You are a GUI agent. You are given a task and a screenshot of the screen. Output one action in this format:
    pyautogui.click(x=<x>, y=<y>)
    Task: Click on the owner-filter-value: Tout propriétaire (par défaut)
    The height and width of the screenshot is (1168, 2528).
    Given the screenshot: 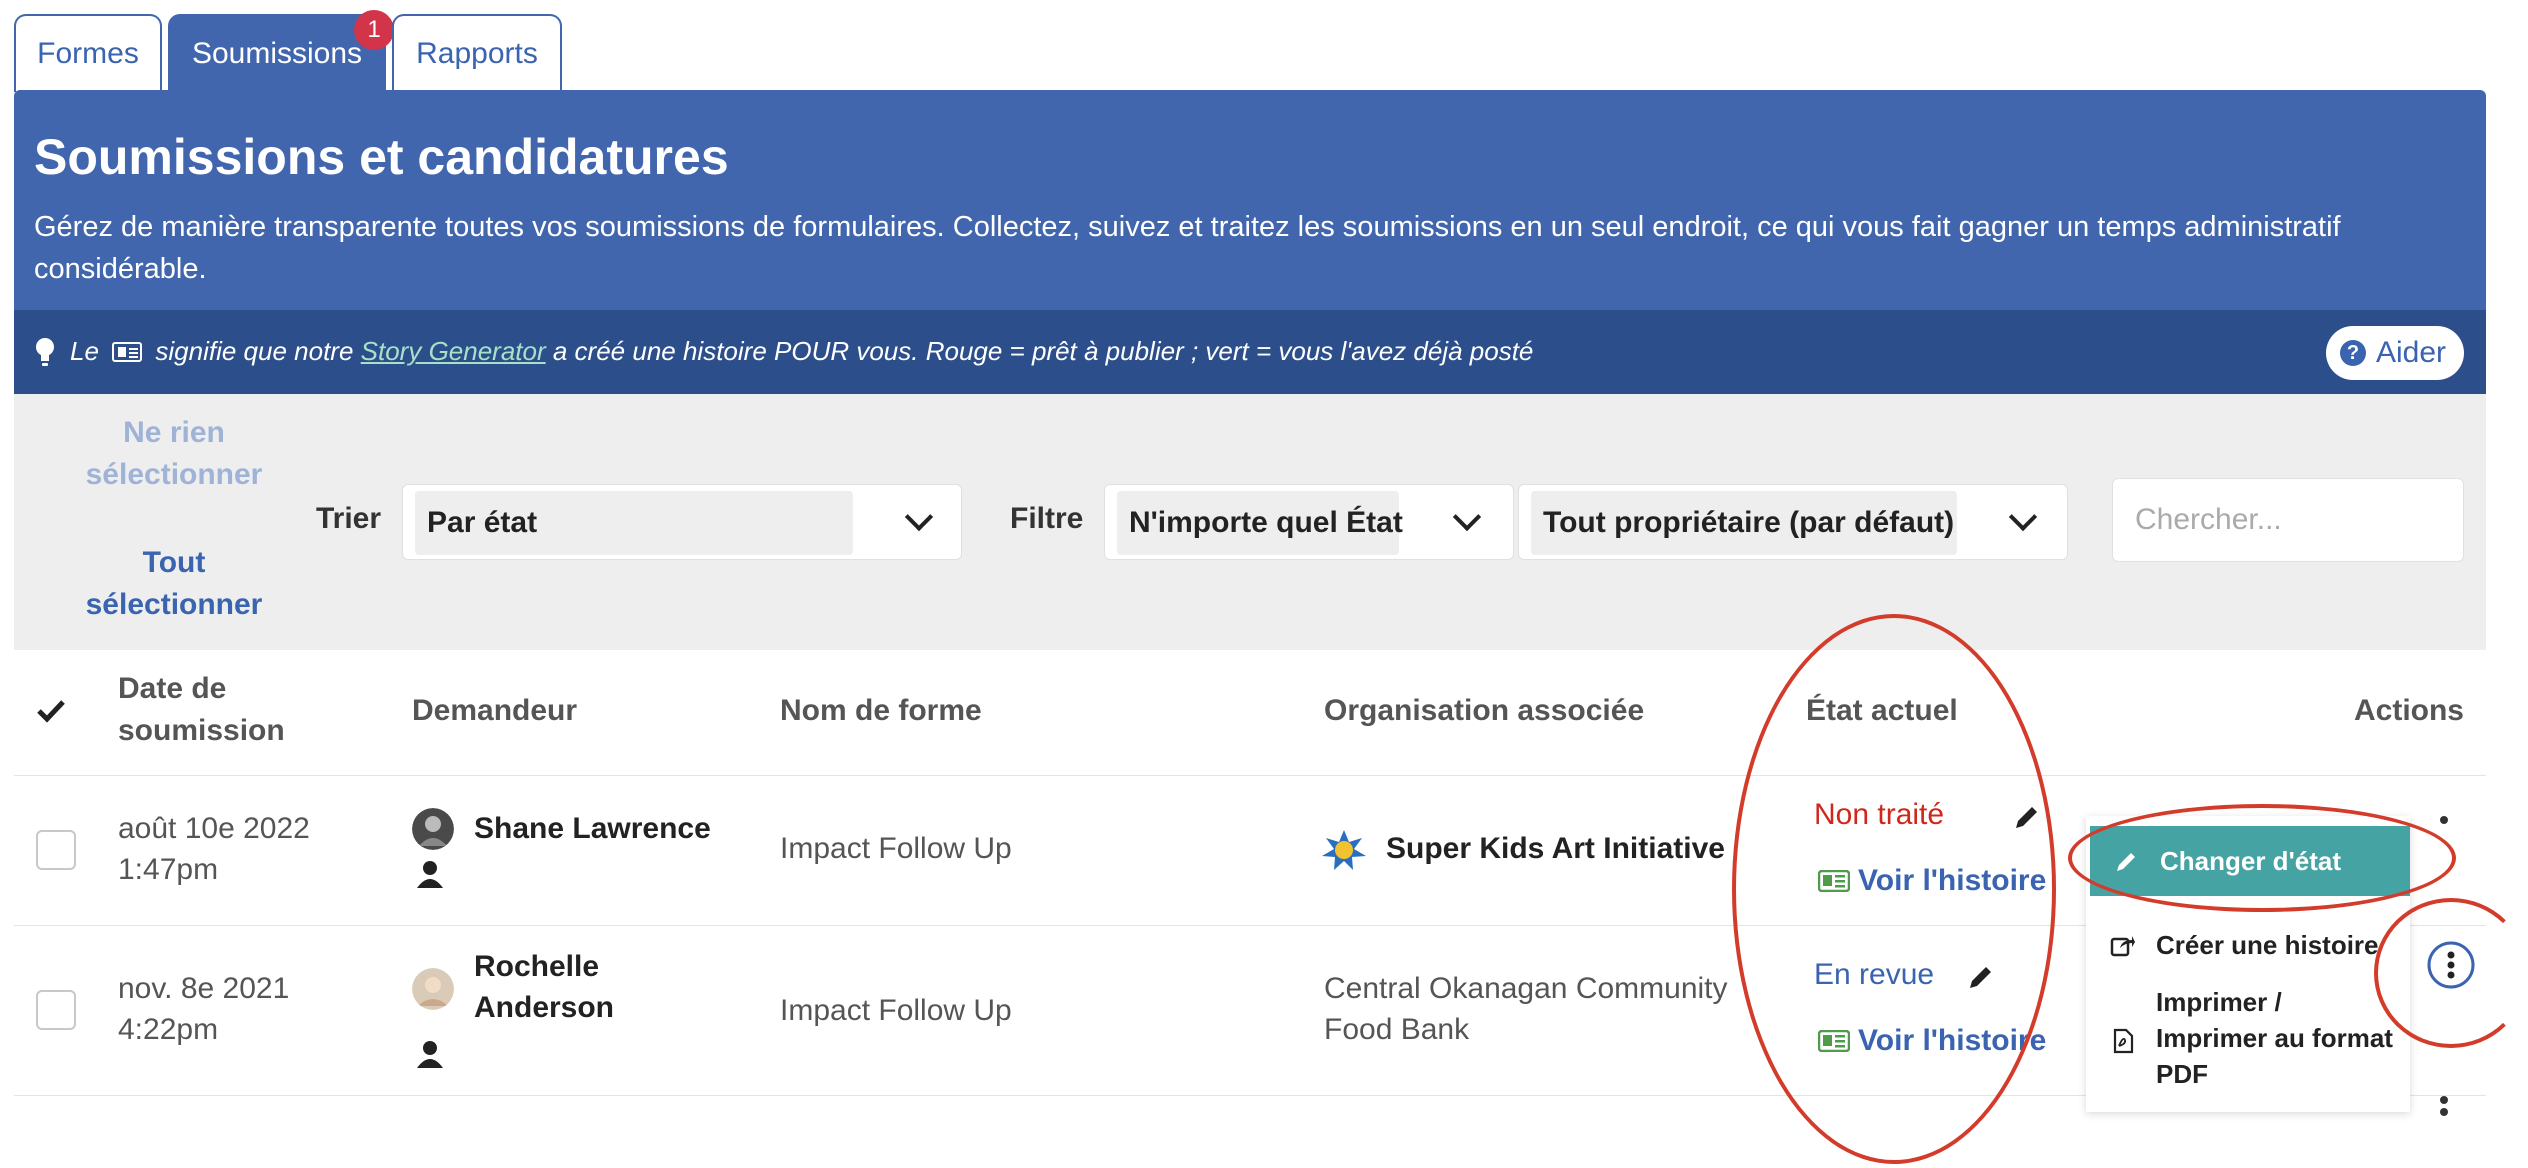 What is the action you would take?
    pyautogui.click(x=1744, y=523)
    